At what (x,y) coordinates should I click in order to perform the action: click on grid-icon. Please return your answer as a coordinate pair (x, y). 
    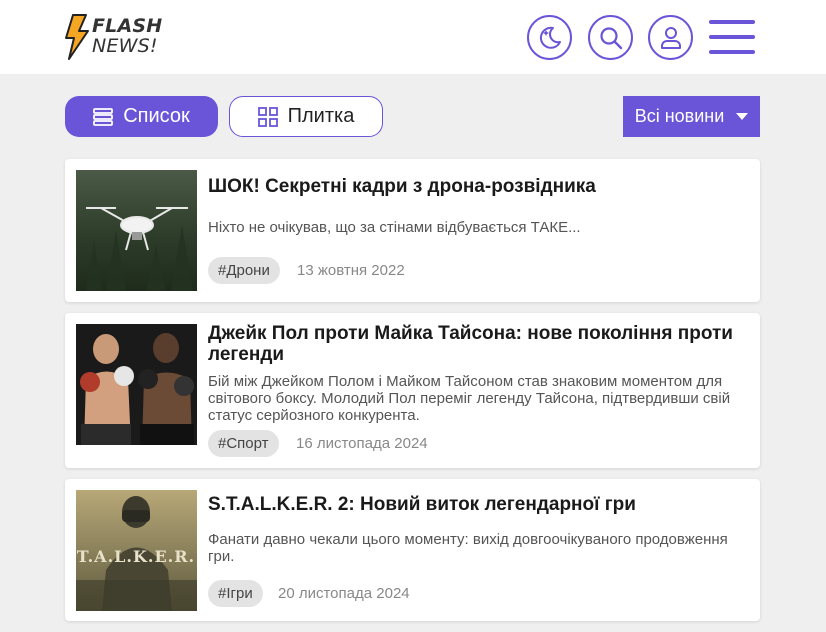
    Looking at the image, I should click on (267, 116).